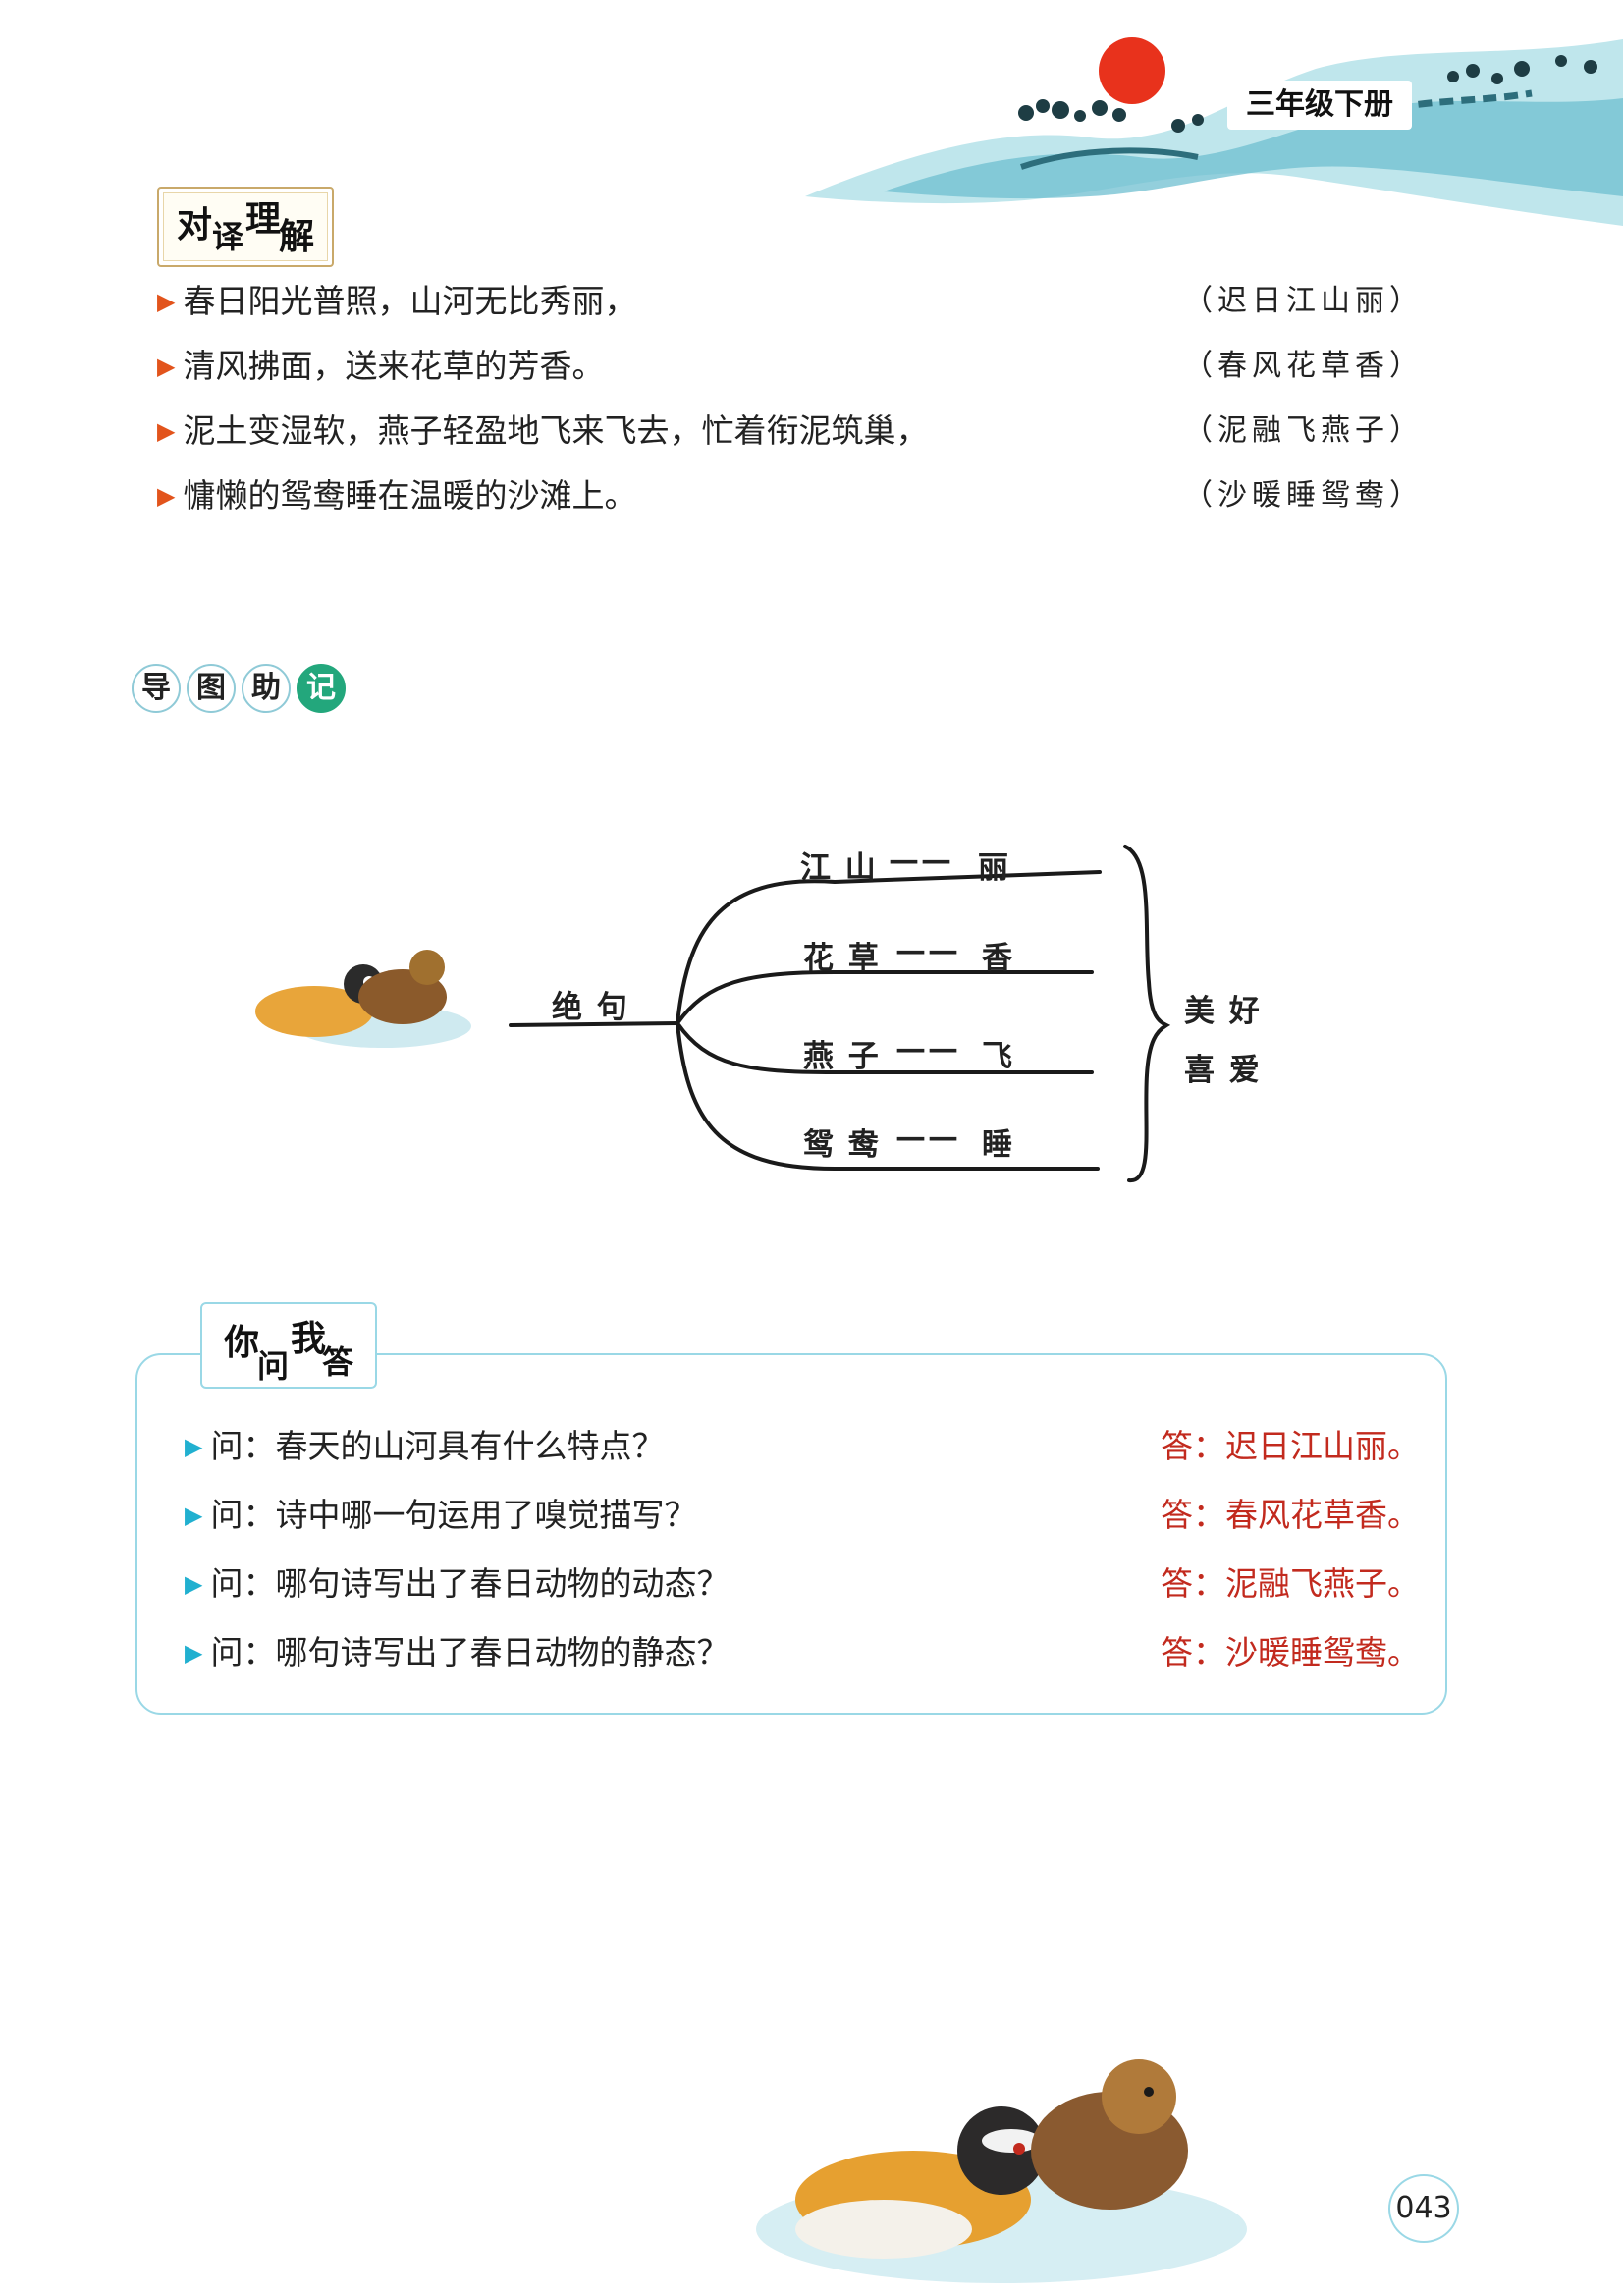 Image resolution: width=1623 pixels, height=2296 pixels. Describe the element at coordinates (790, 495) in the screenshot. I see `translation-row: ▶ 慵懒的鸳鸯睡在温暖的沙滩上。 （沙暖睡鸳鸯）` at that location.